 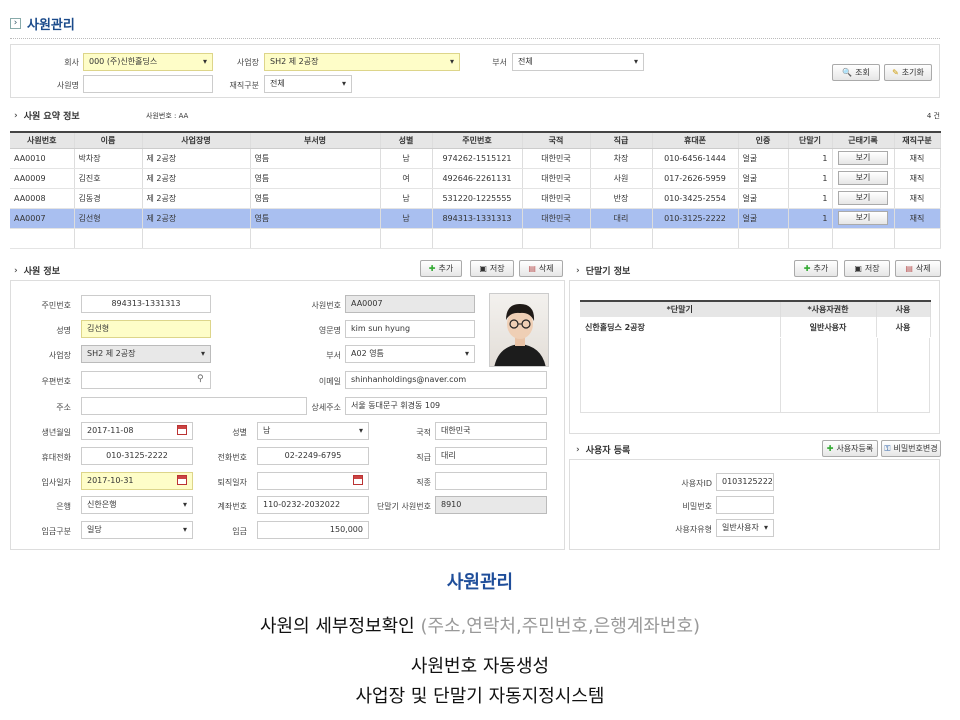 I want to click on email-input: shinhanholdings@naver.com, so click(x=446, y=380).